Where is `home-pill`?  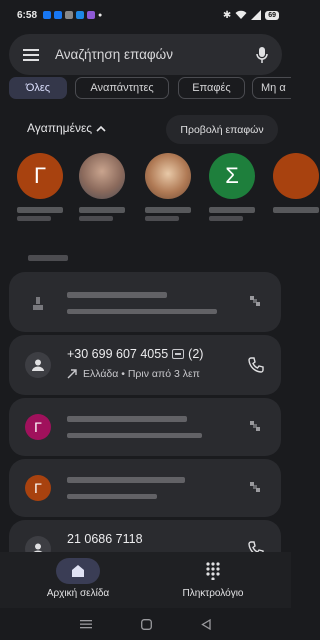 home-pill is located at coordinates (78, 571).